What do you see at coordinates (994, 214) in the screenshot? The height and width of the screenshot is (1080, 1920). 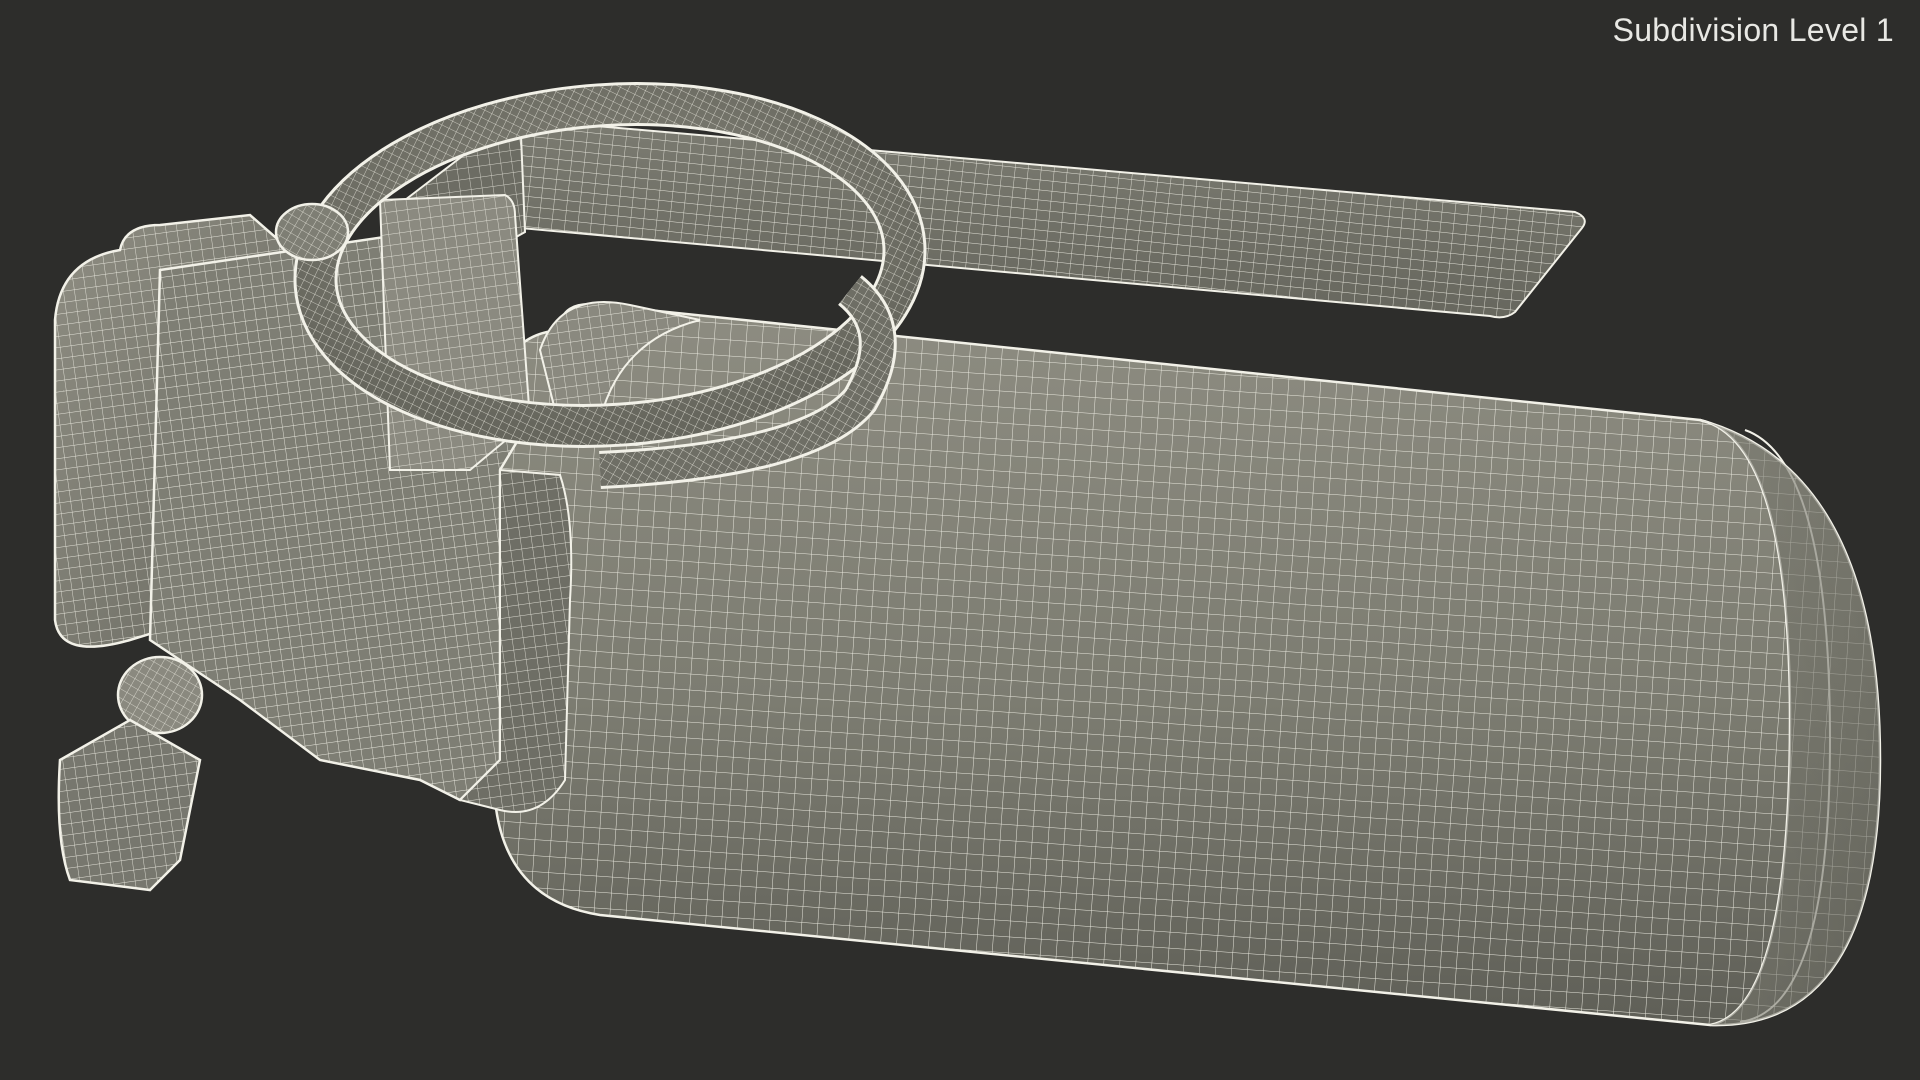 I see `lever` at bounding box center [994, 214].